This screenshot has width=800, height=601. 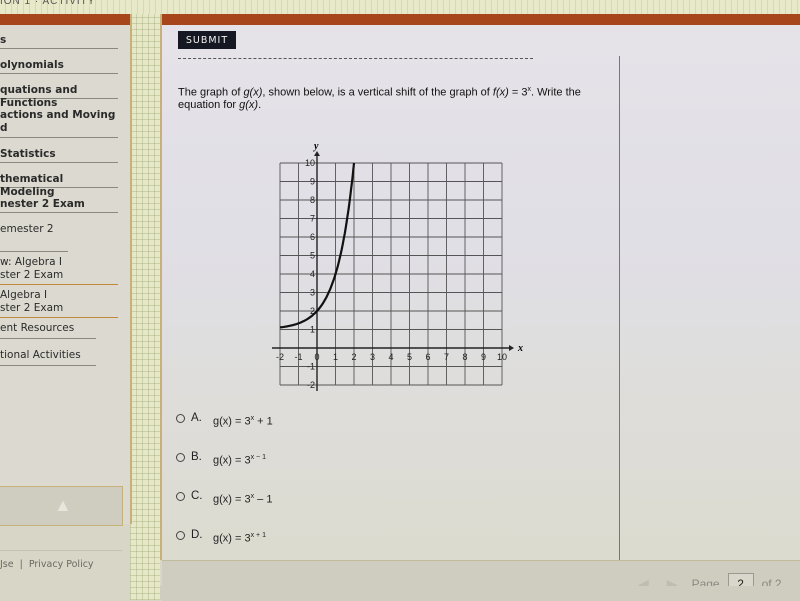 What do you see at coordinates (48, 357) in the screenshot?
I see `sidebar-item-additional-activities: tional Activities` at bounding box center [48, 357].